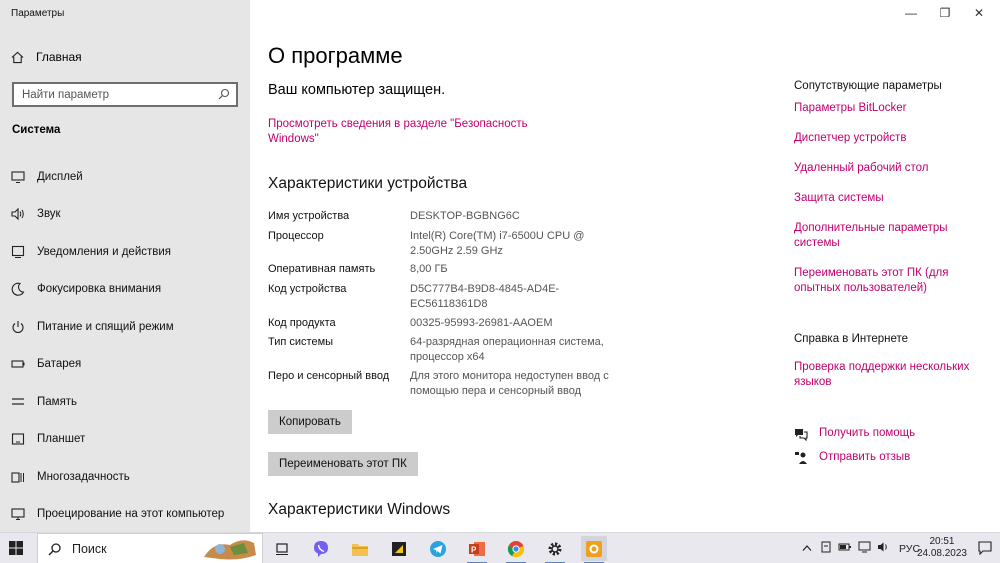  Describe the element at coordinates (851, 339) in the screenshot. I see `web-help-heading: Справка в Интернете` at that location.